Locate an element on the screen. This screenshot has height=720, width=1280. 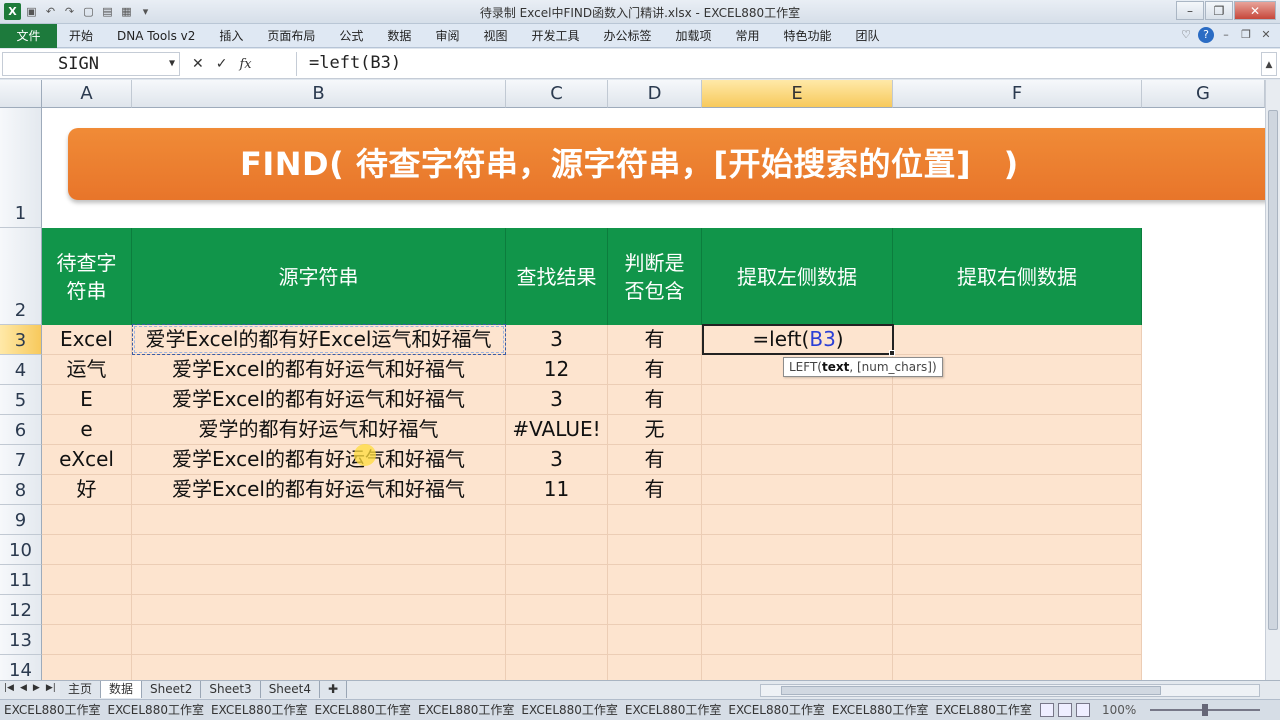
cell-f3 is located at coordinates (1017, 340).